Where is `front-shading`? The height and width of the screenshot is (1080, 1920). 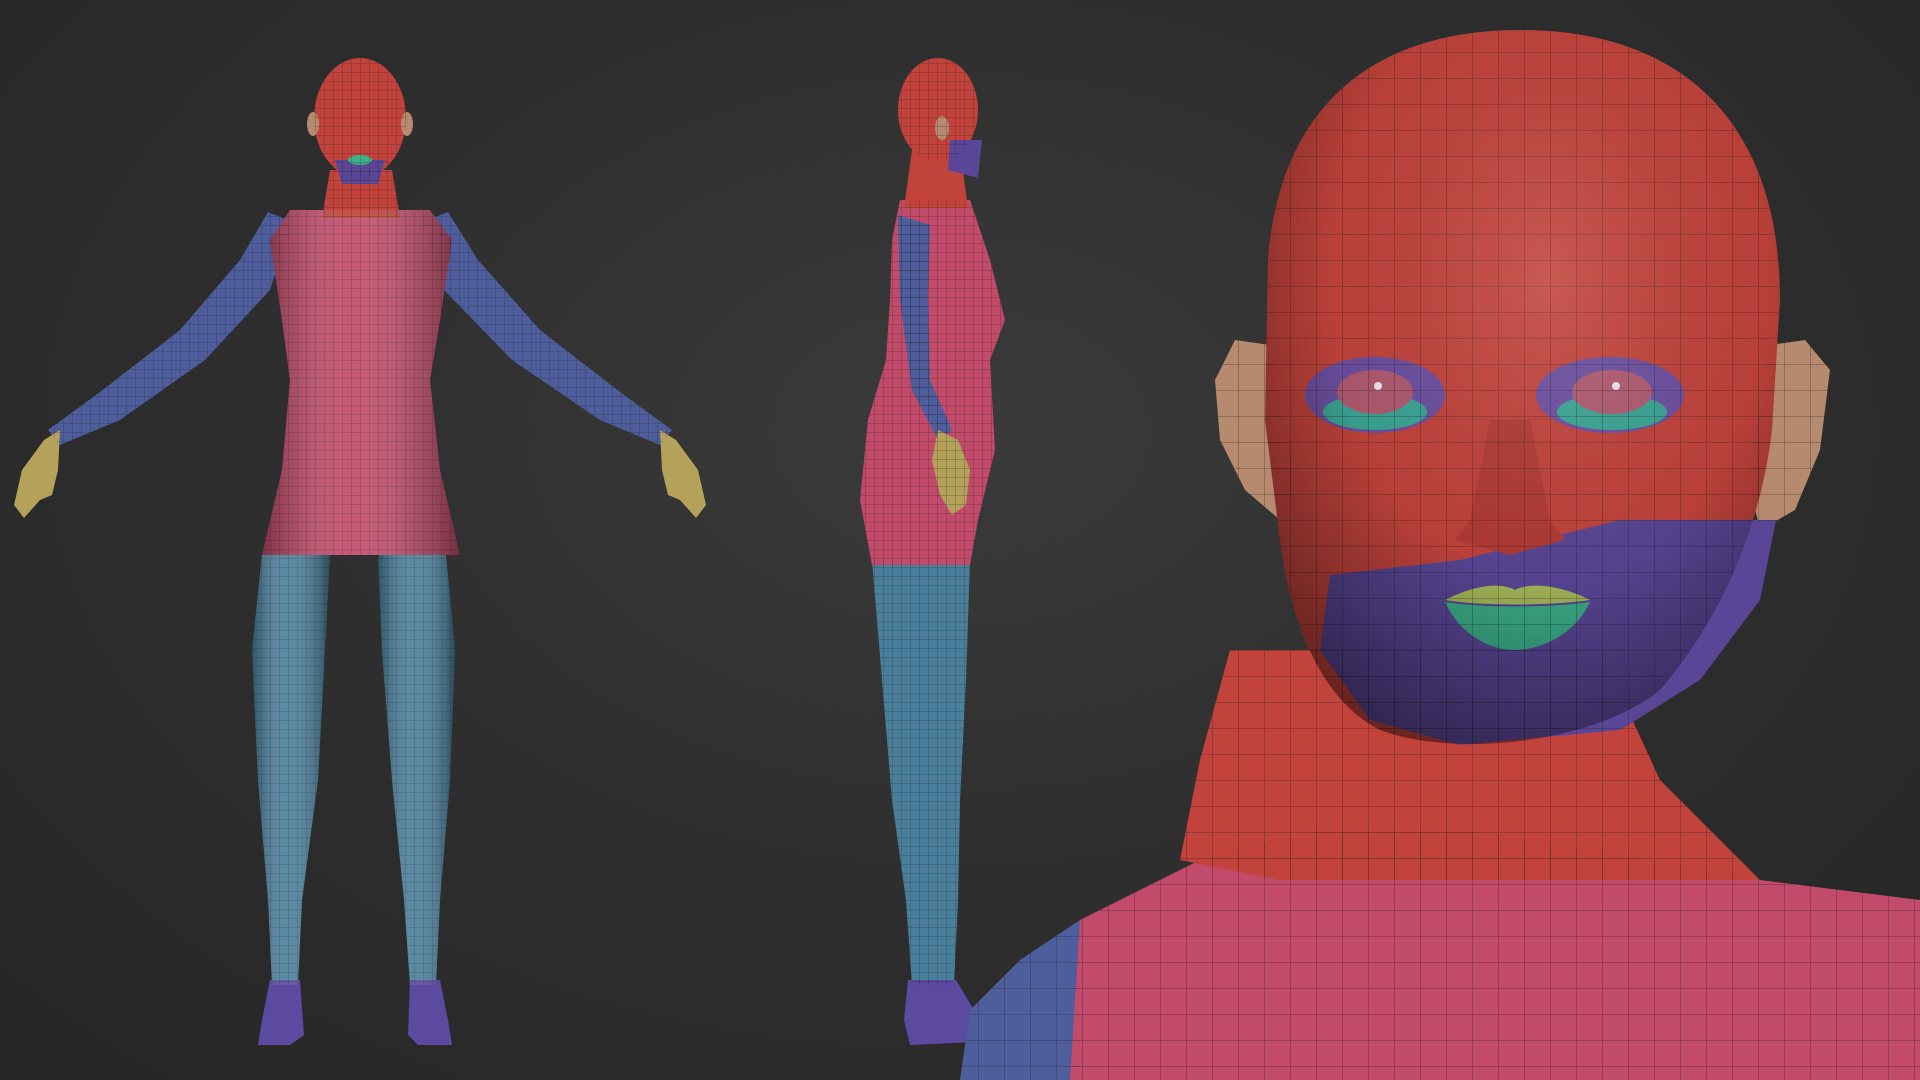
front-shading is located at coordinates (356, 597).